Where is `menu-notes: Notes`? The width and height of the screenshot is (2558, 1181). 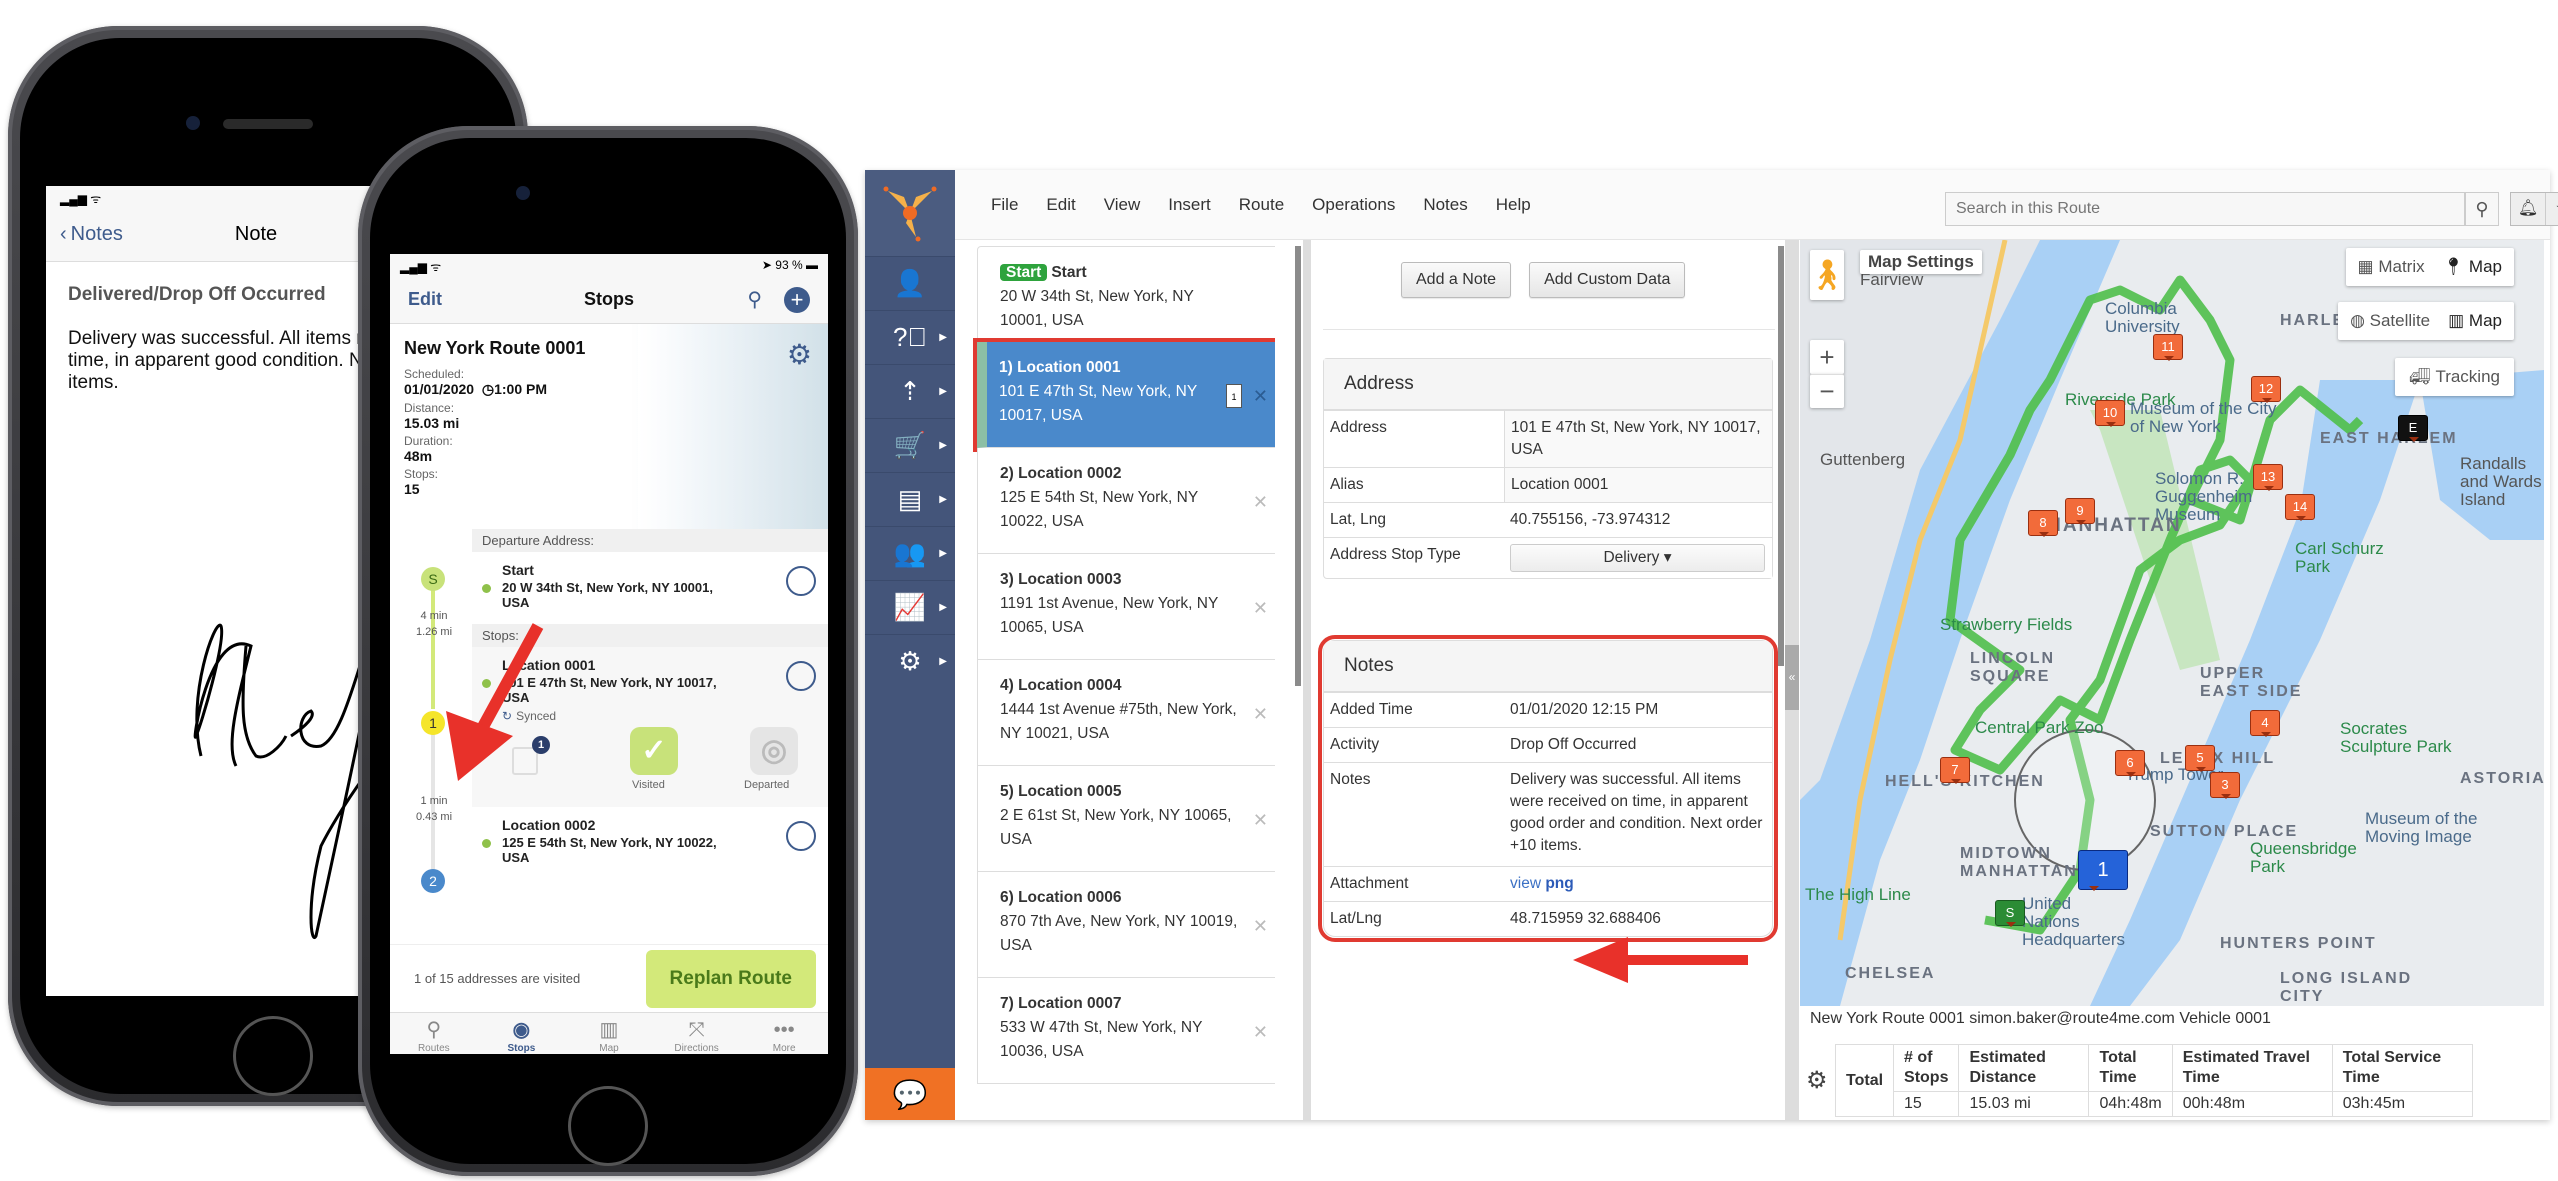 menu-notes: Notes is located at coordinates (1445, 205).